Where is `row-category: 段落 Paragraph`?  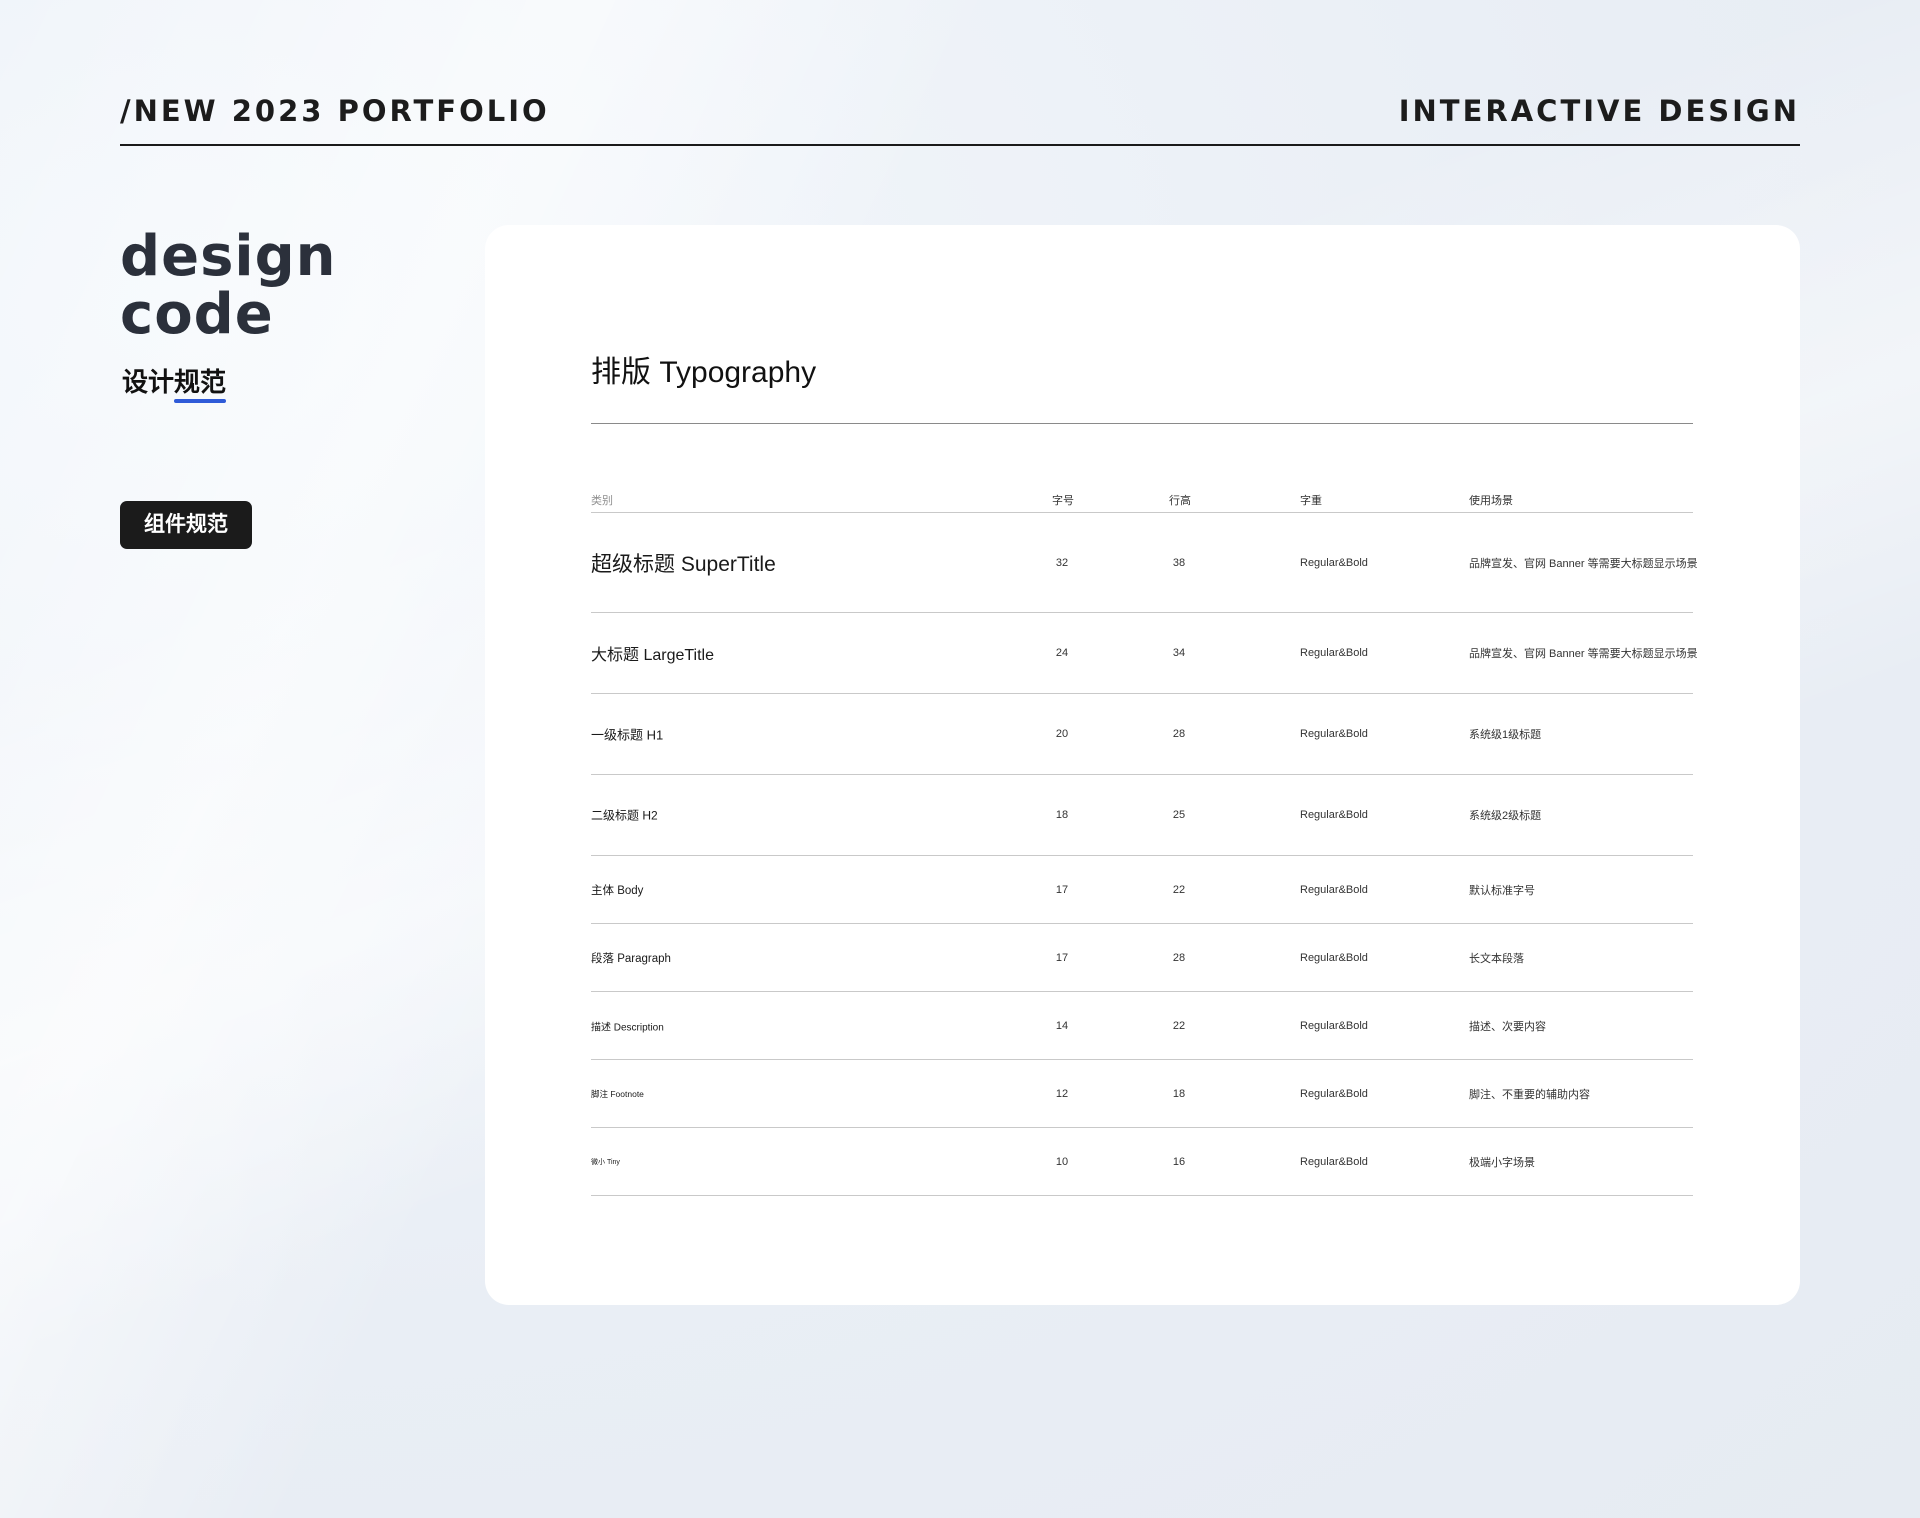 row-category: 段落 Paragraph is located at coordinates (631, 958).